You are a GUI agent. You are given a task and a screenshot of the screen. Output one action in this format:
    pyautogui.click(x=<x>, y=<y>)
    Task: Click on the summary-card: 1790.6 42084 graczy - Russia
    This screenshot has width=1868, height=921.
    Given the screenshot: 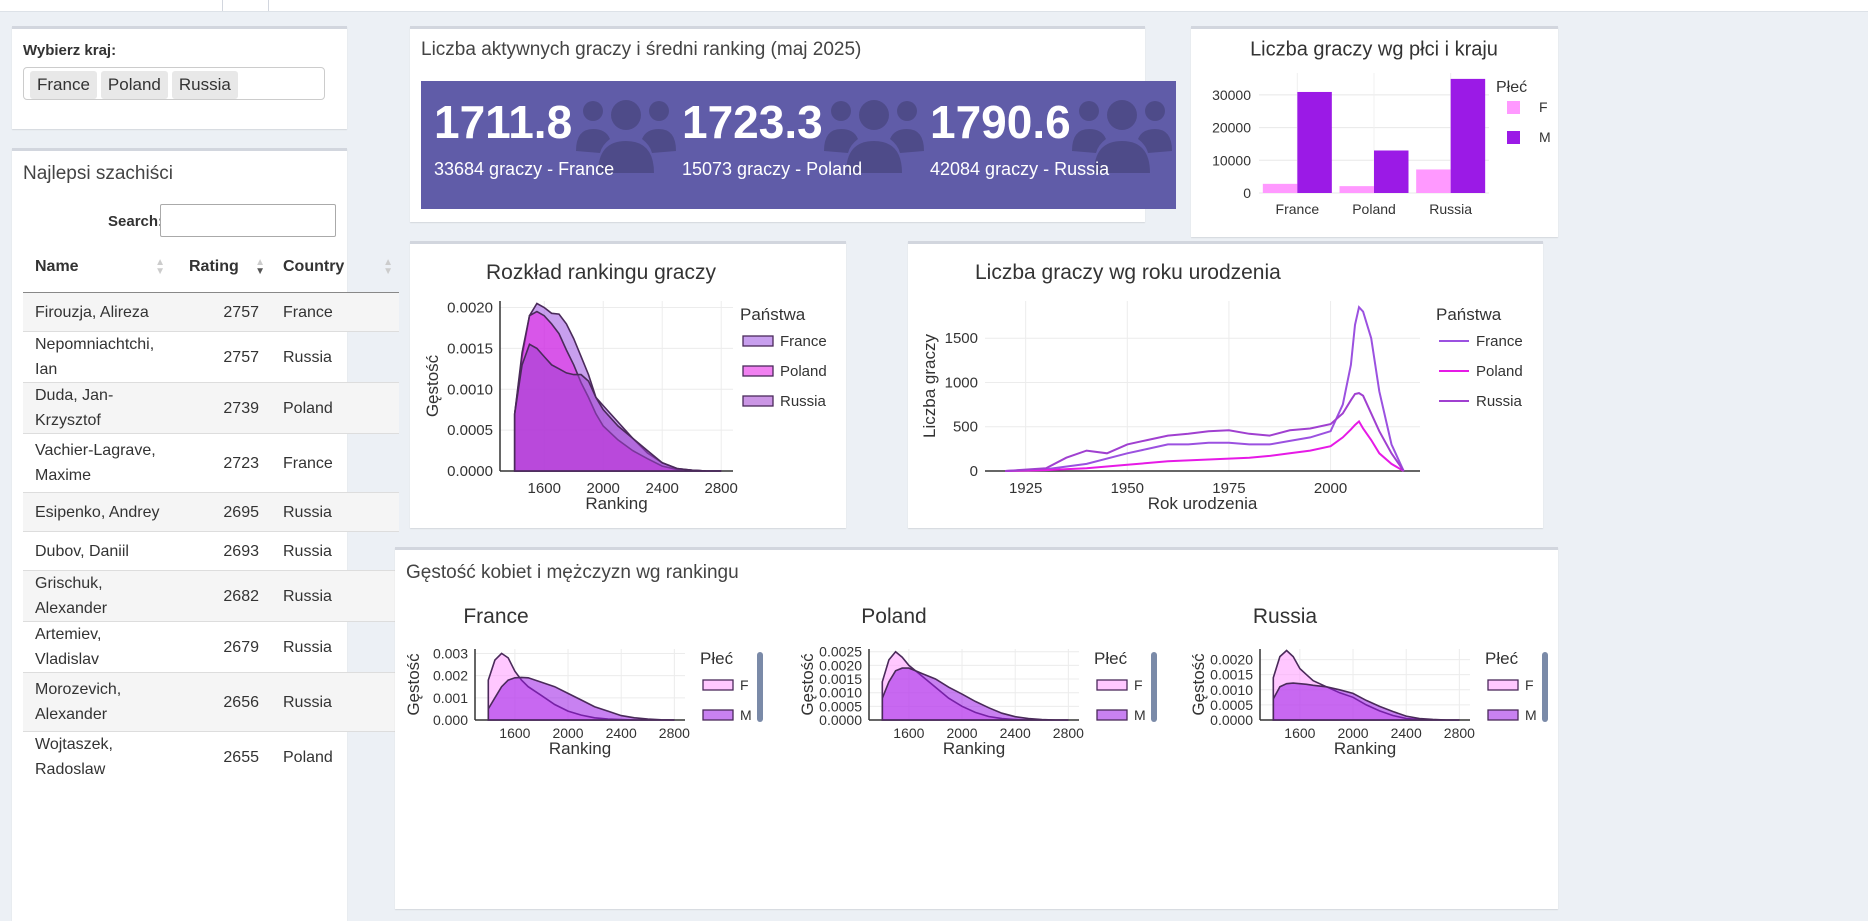 What is the action you would take?
    pyautogui.click(x=1046, y=145)
    